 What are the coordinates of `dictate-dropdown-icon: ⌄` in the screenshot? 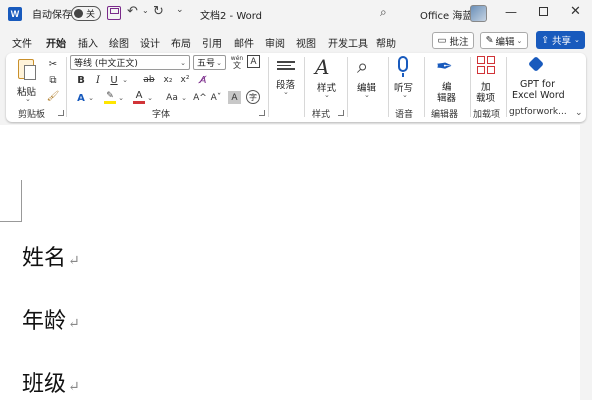 It's located at (405, 95).